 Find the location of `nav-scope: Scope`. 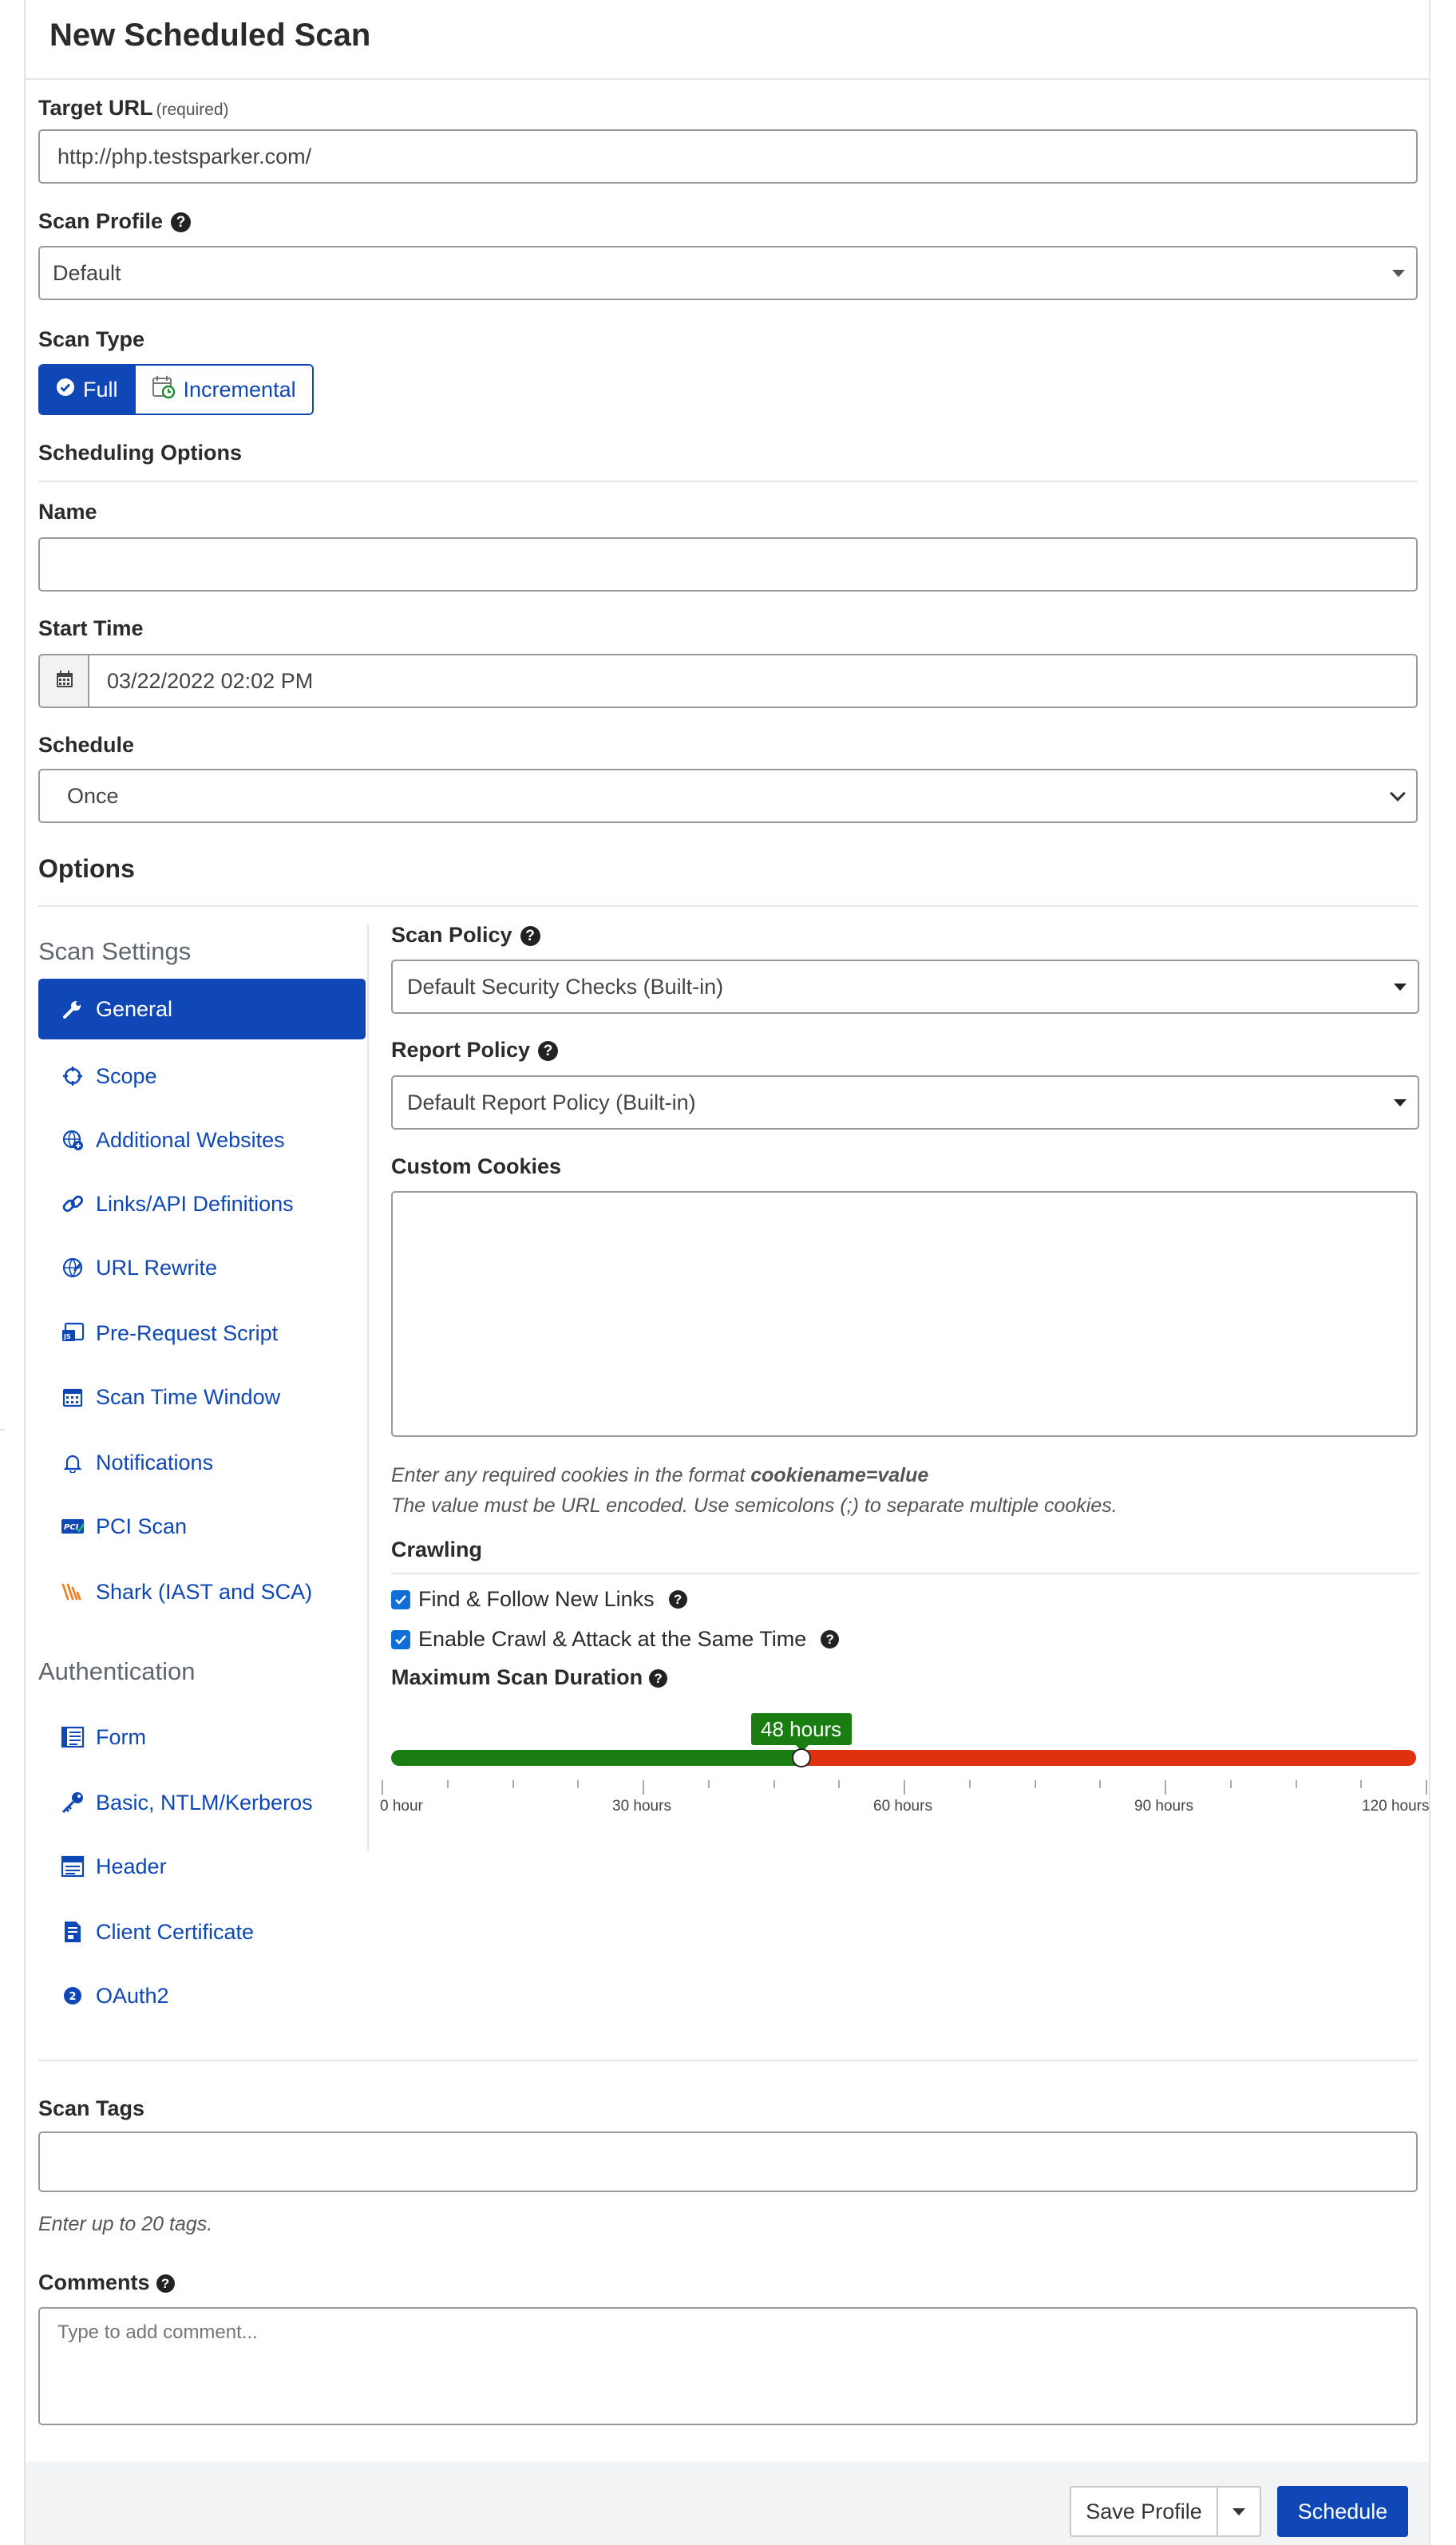

nav-scope: Scope is located at coordinates (202, 1076).